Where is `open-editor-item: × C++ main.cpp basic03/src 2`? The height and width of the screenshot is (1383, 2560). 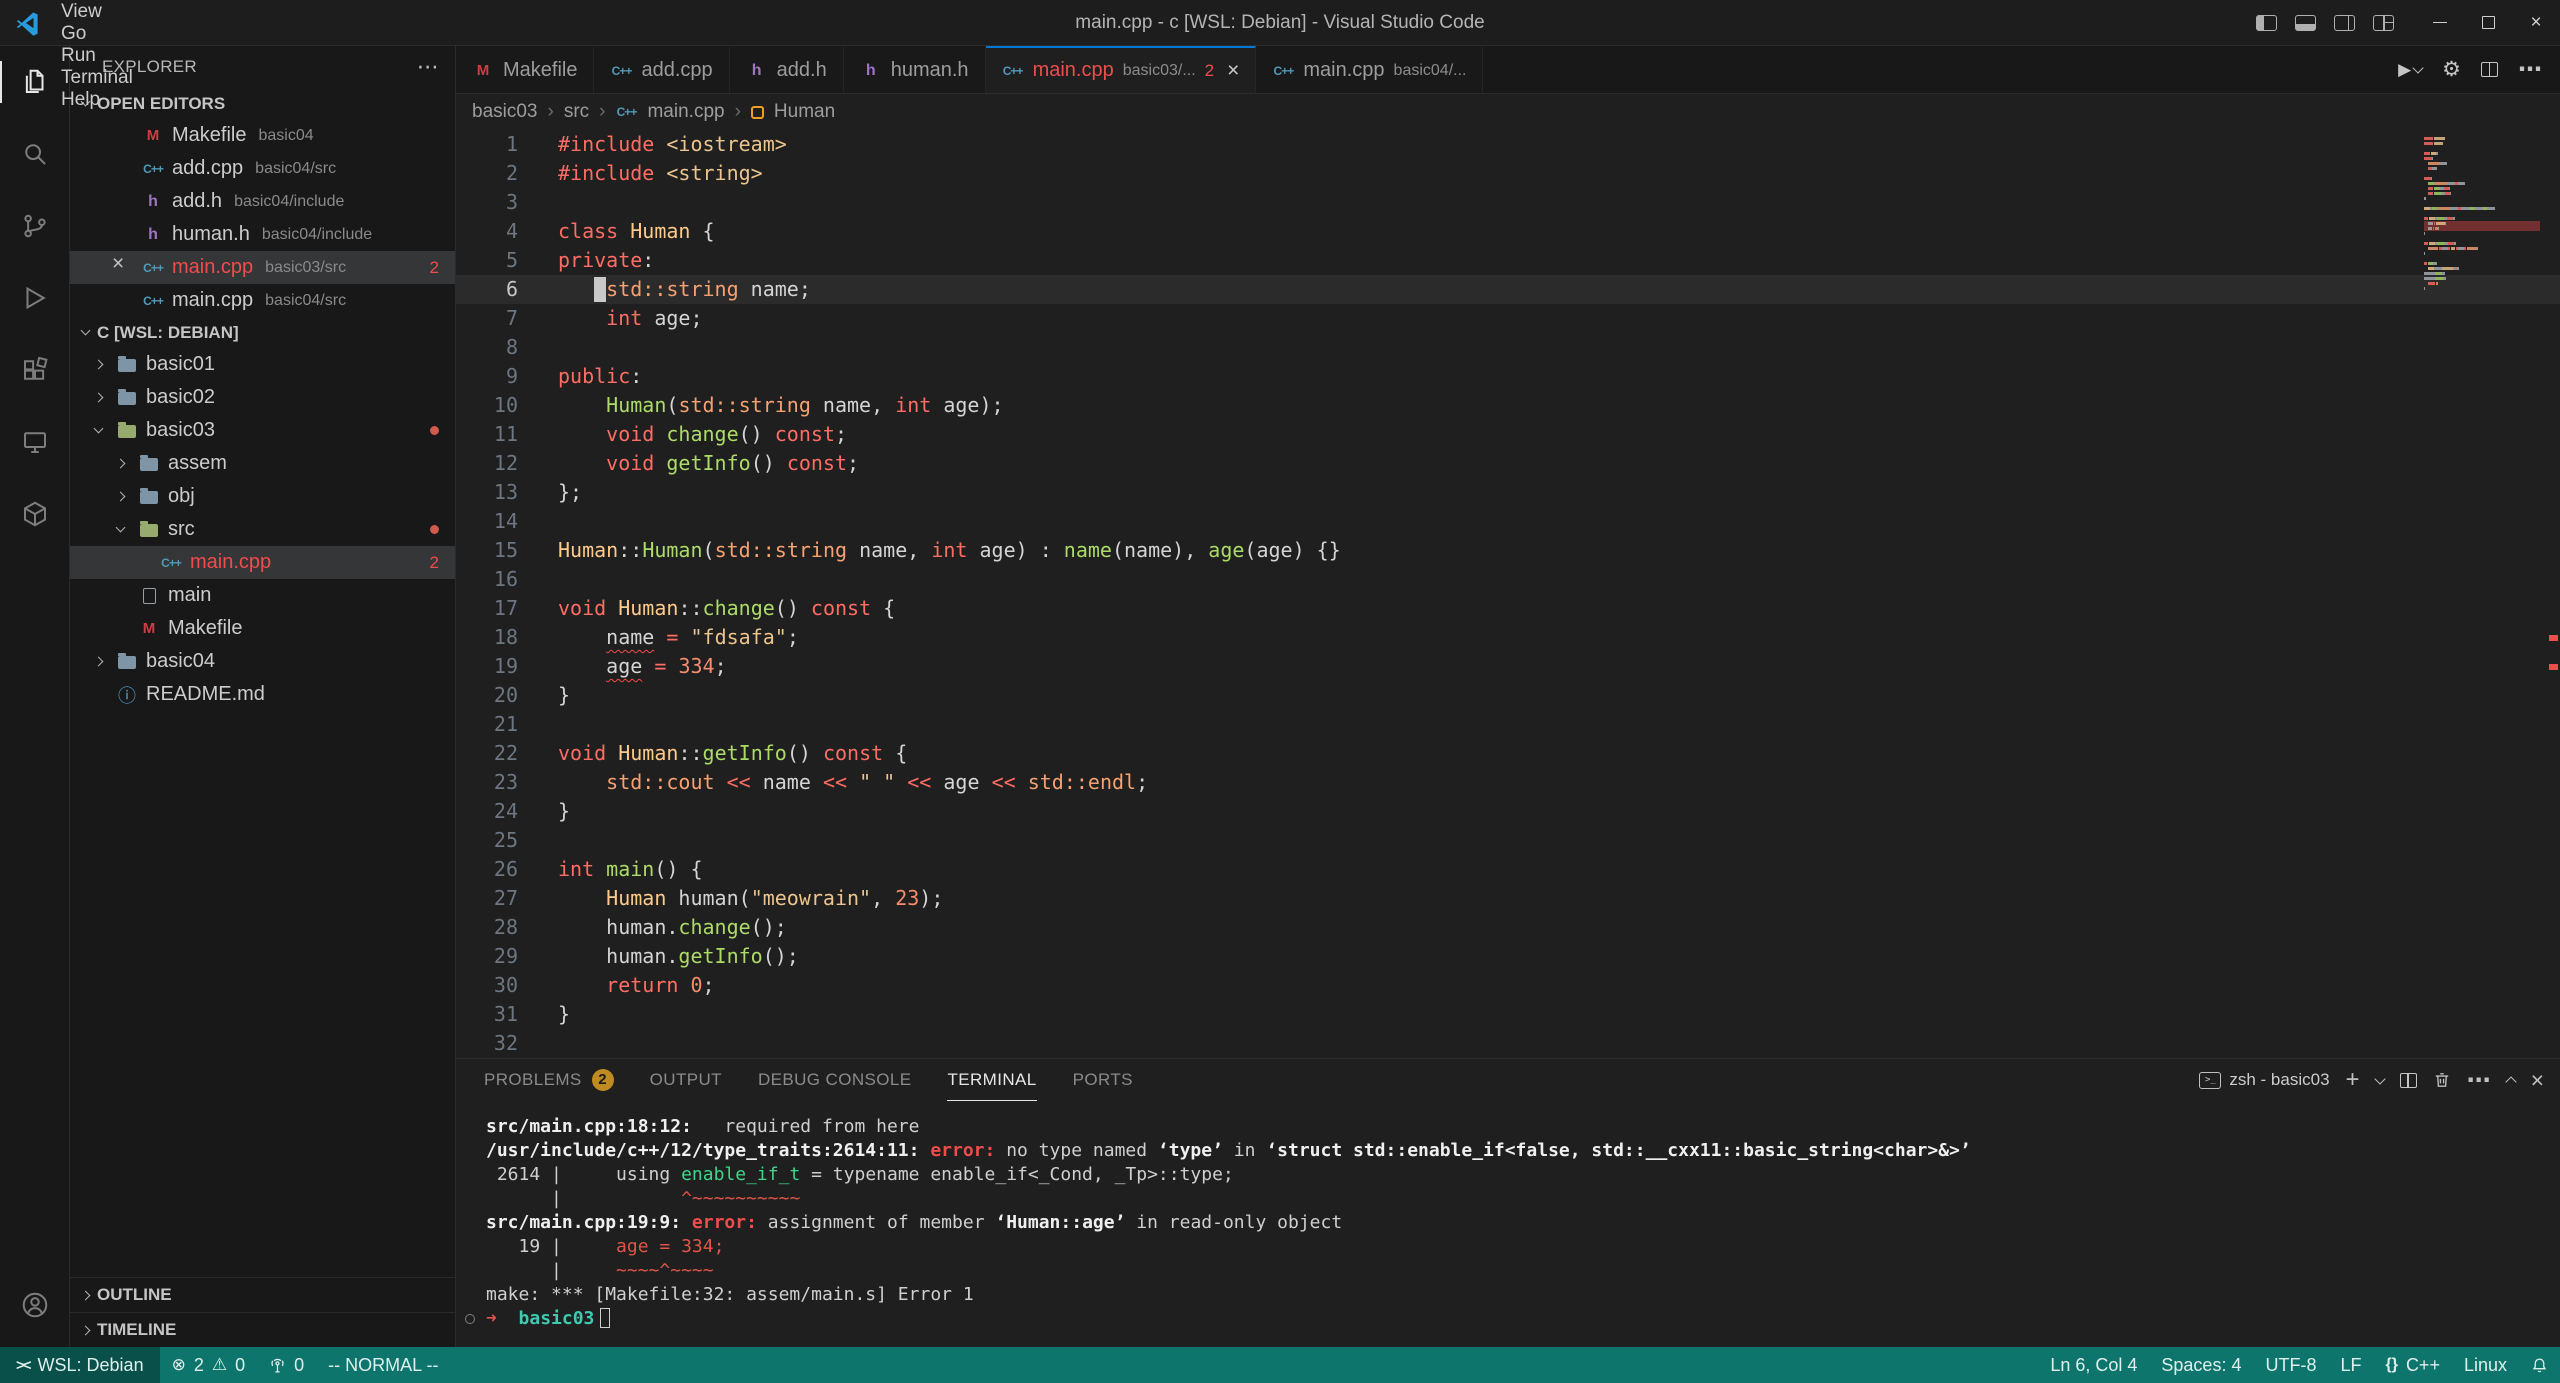 open-editor-item: × C++ main.cpp basic03/src 2 is located at coordinates (262, 267).